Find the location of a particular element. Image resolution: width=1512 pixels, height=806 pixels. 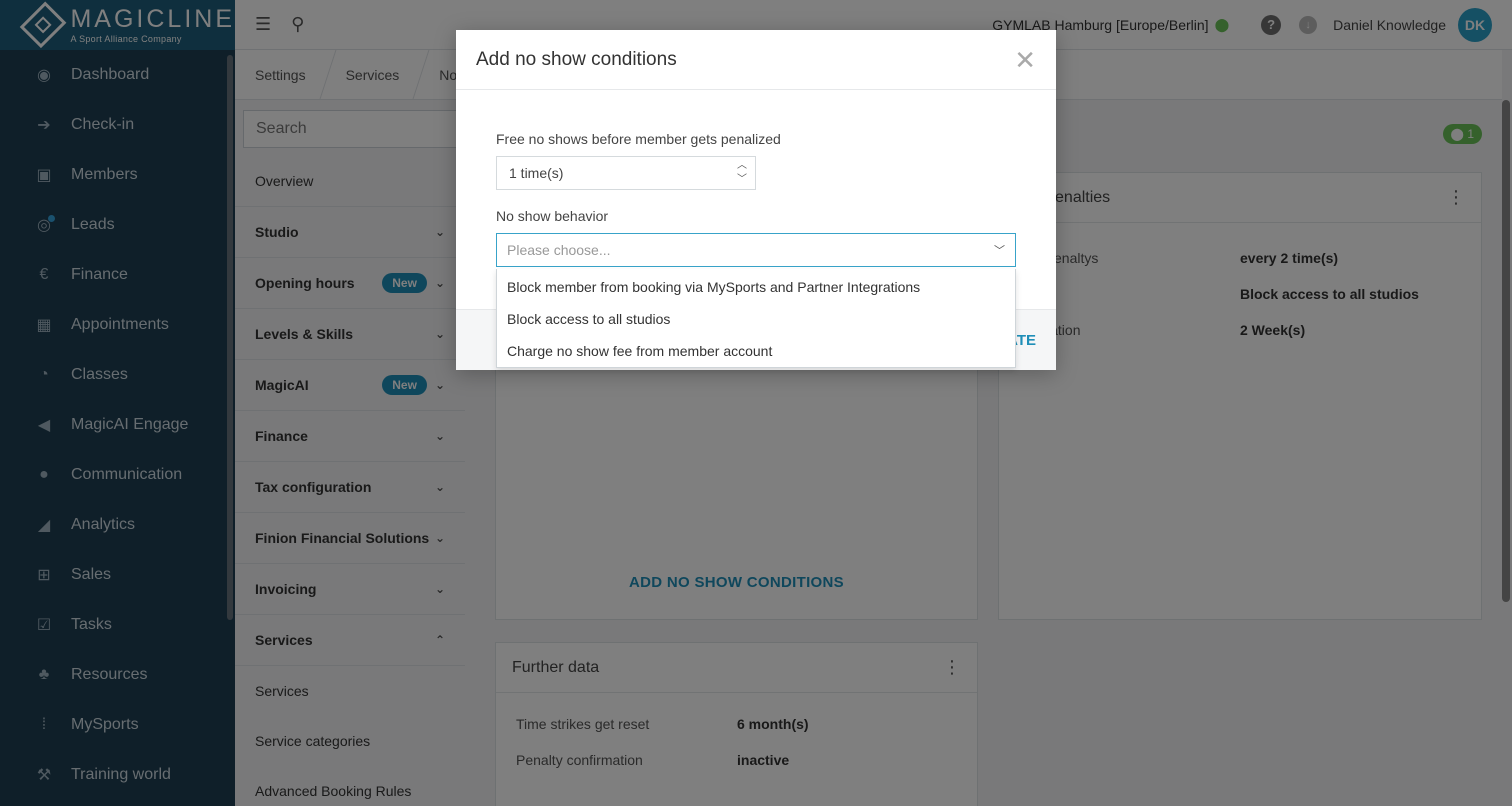

increment-icon: ︿ is located at coordinates (742, 166).